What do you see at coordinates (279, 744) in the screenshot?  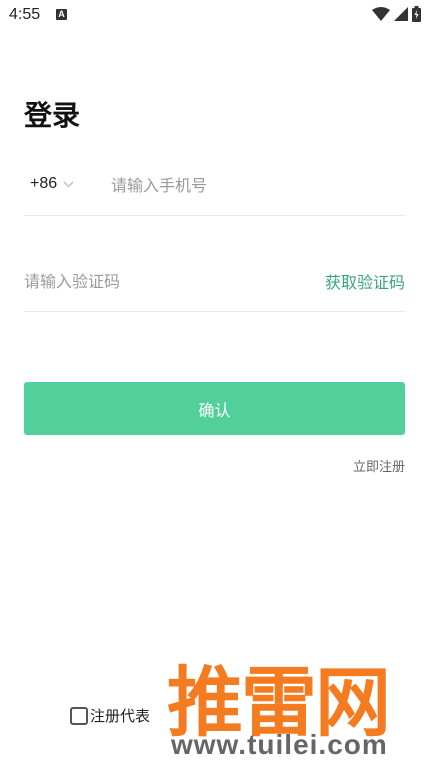 I see `watermark-url: www.tuilei.com` at bounding box center [279, 744].